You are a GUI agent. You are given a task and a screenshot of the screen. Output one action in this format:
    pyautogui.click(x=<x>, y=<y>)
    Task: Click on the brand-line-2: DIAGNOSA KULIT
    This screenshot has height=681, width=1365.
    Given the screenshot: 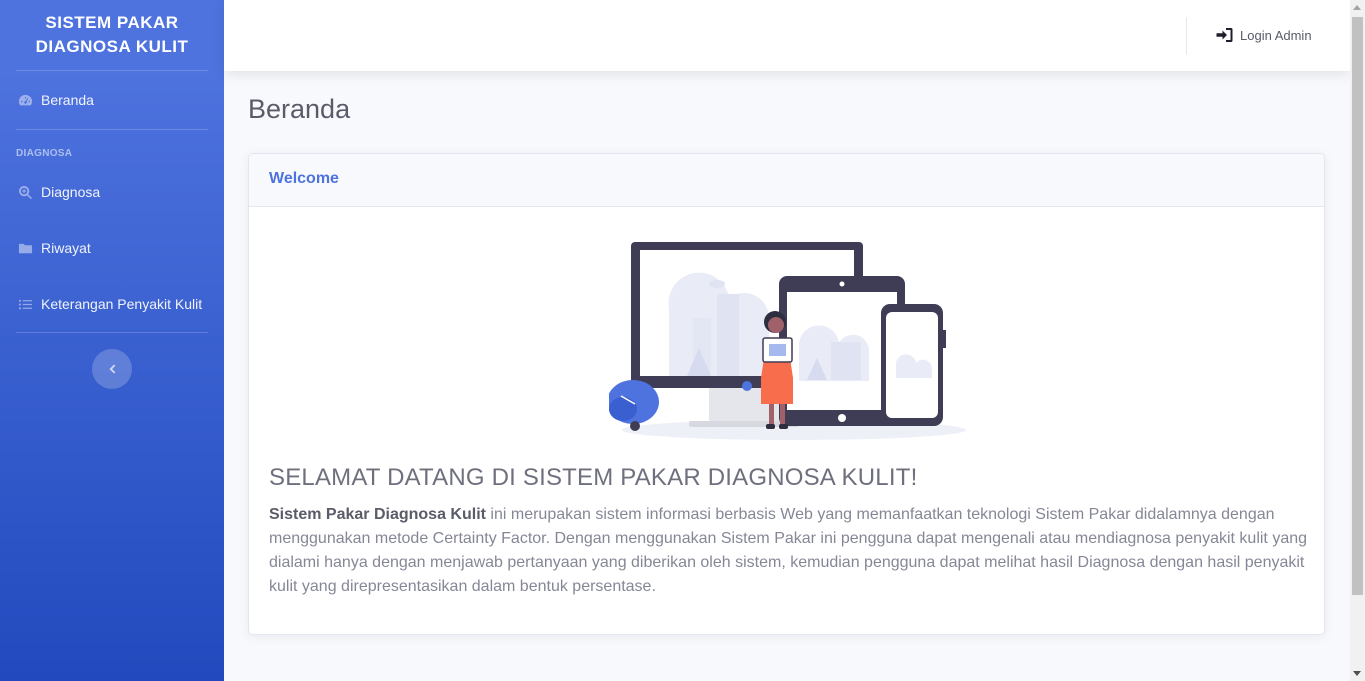 What is the action you would take?
    pyautogui.click(x=112, y=46)
    